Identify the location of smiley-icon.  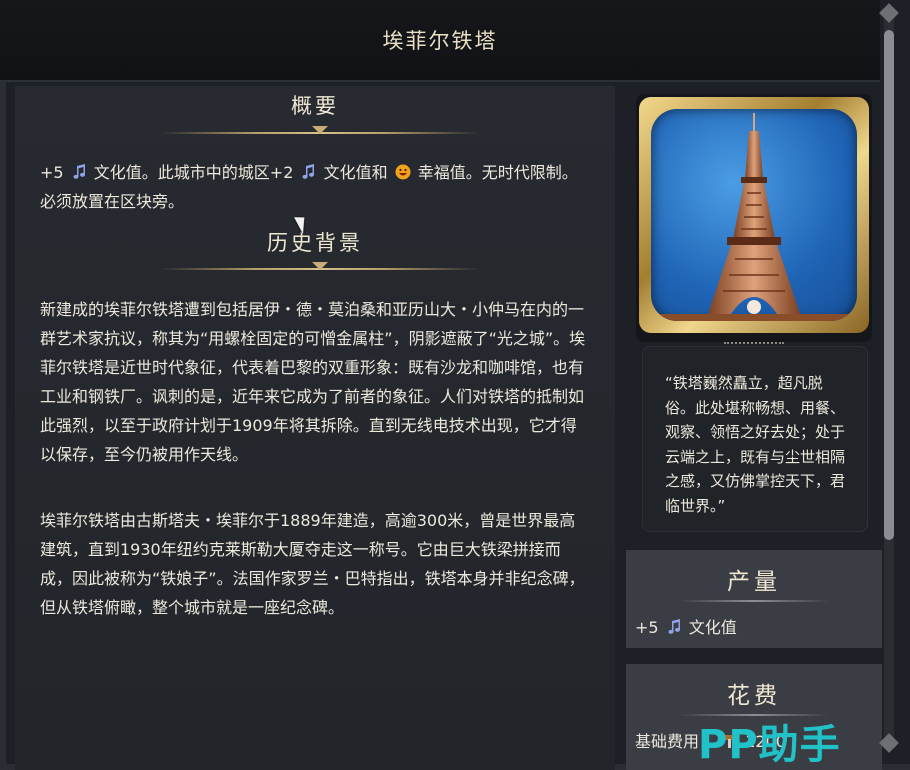
(403, 172).